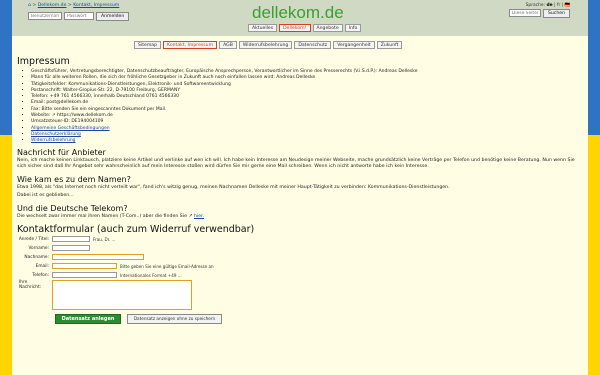 This screenshot has width=600, height=375. I want to click on vorname-input, so click(71, 248).